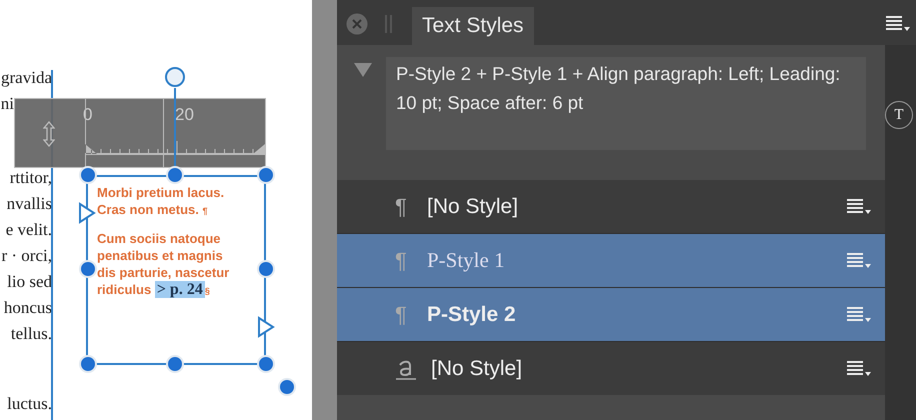 This screenshot has height=420, width=916. I want to click on close-icon, so click(357, 24).